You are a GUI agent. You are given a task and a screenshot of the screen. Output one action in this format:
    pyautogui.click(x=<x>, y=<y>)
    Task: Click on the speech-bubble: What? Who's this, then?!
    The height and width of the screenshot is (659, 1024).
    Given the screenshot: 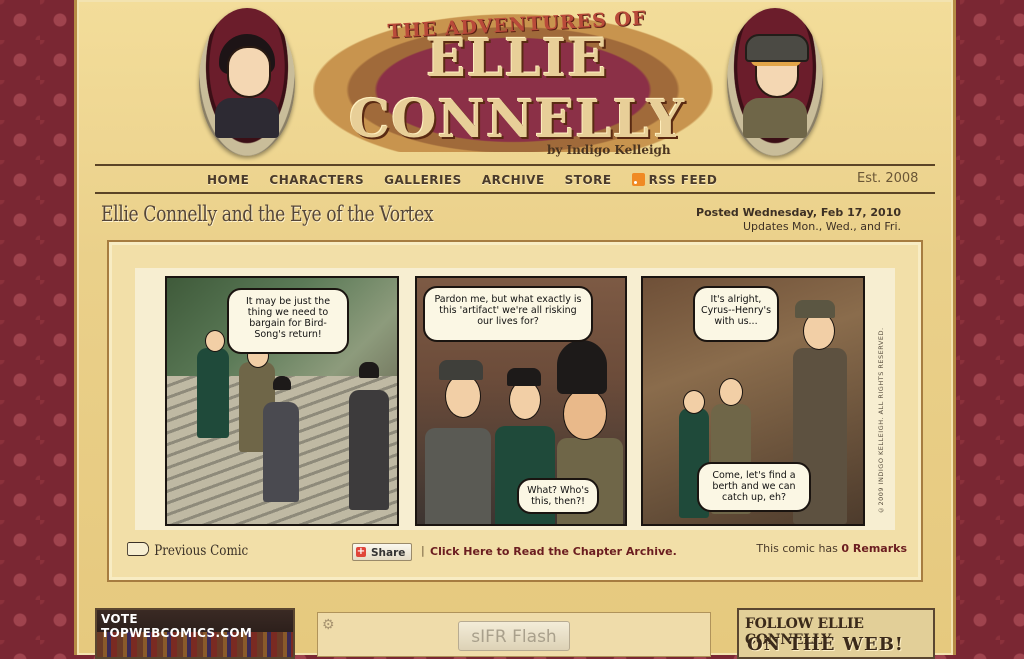 What is the action you would take?
    pyautogui.click(x=558, y=496)
    